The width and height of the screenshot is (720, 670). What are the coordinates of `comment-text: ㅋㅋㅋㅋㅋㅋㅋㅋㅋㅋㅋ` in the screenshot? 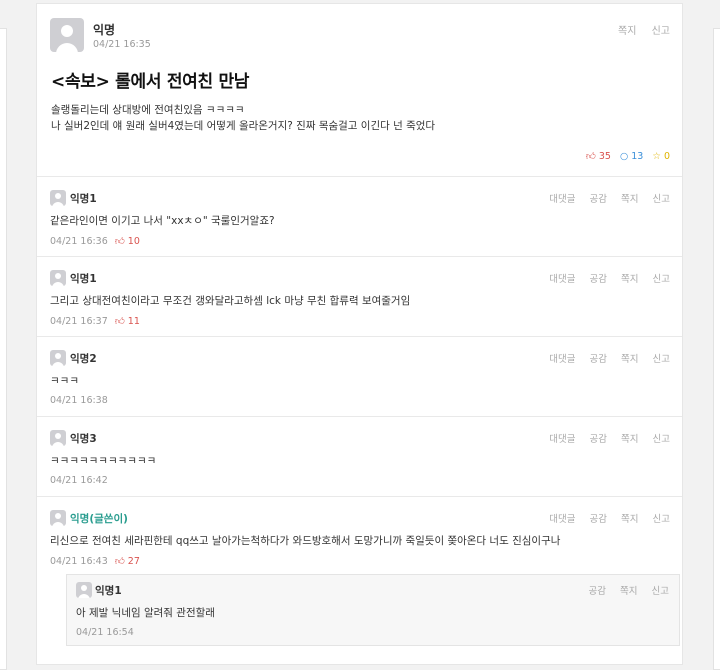 It's located at (103, 461).